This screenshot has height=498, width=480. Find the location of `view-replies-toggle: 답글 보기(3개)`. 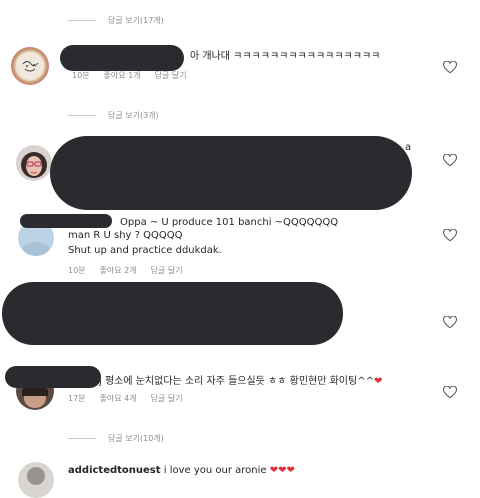

view-replies-toggle: 답글 보기(3개) is located at coordinates (113, 115).